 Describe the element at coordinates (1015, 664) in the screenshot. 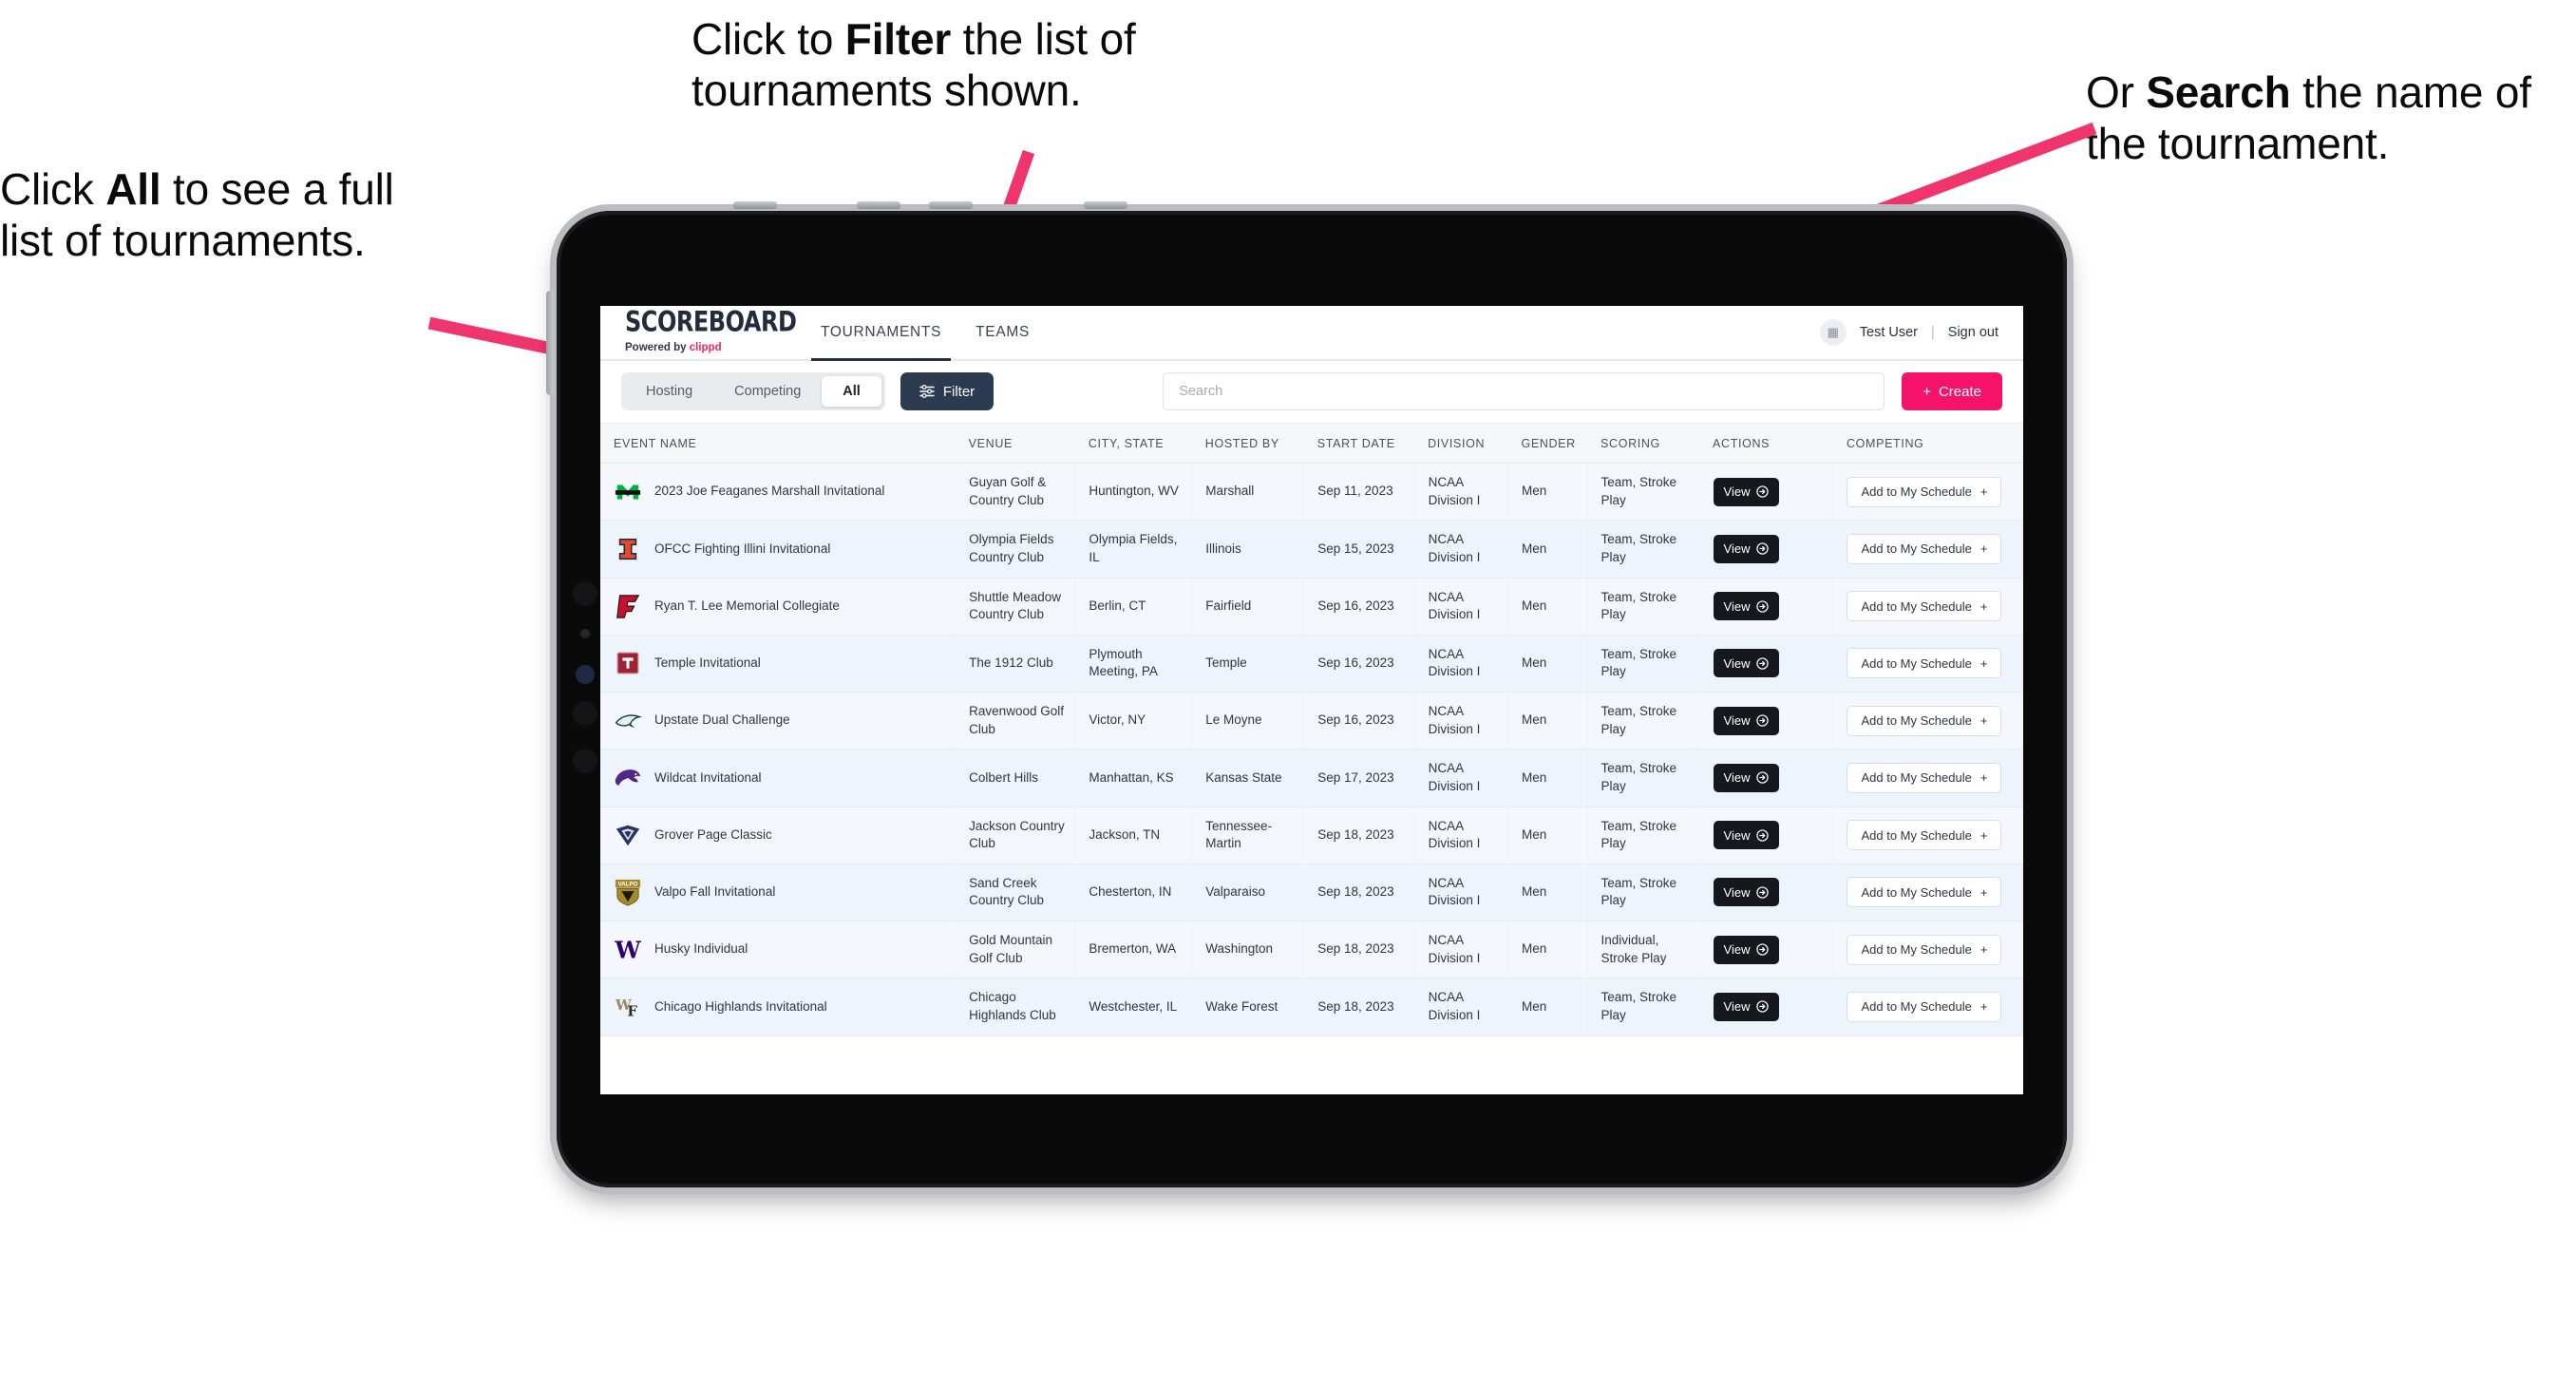

I see `cell-venue: The 1912 Club` at that location.